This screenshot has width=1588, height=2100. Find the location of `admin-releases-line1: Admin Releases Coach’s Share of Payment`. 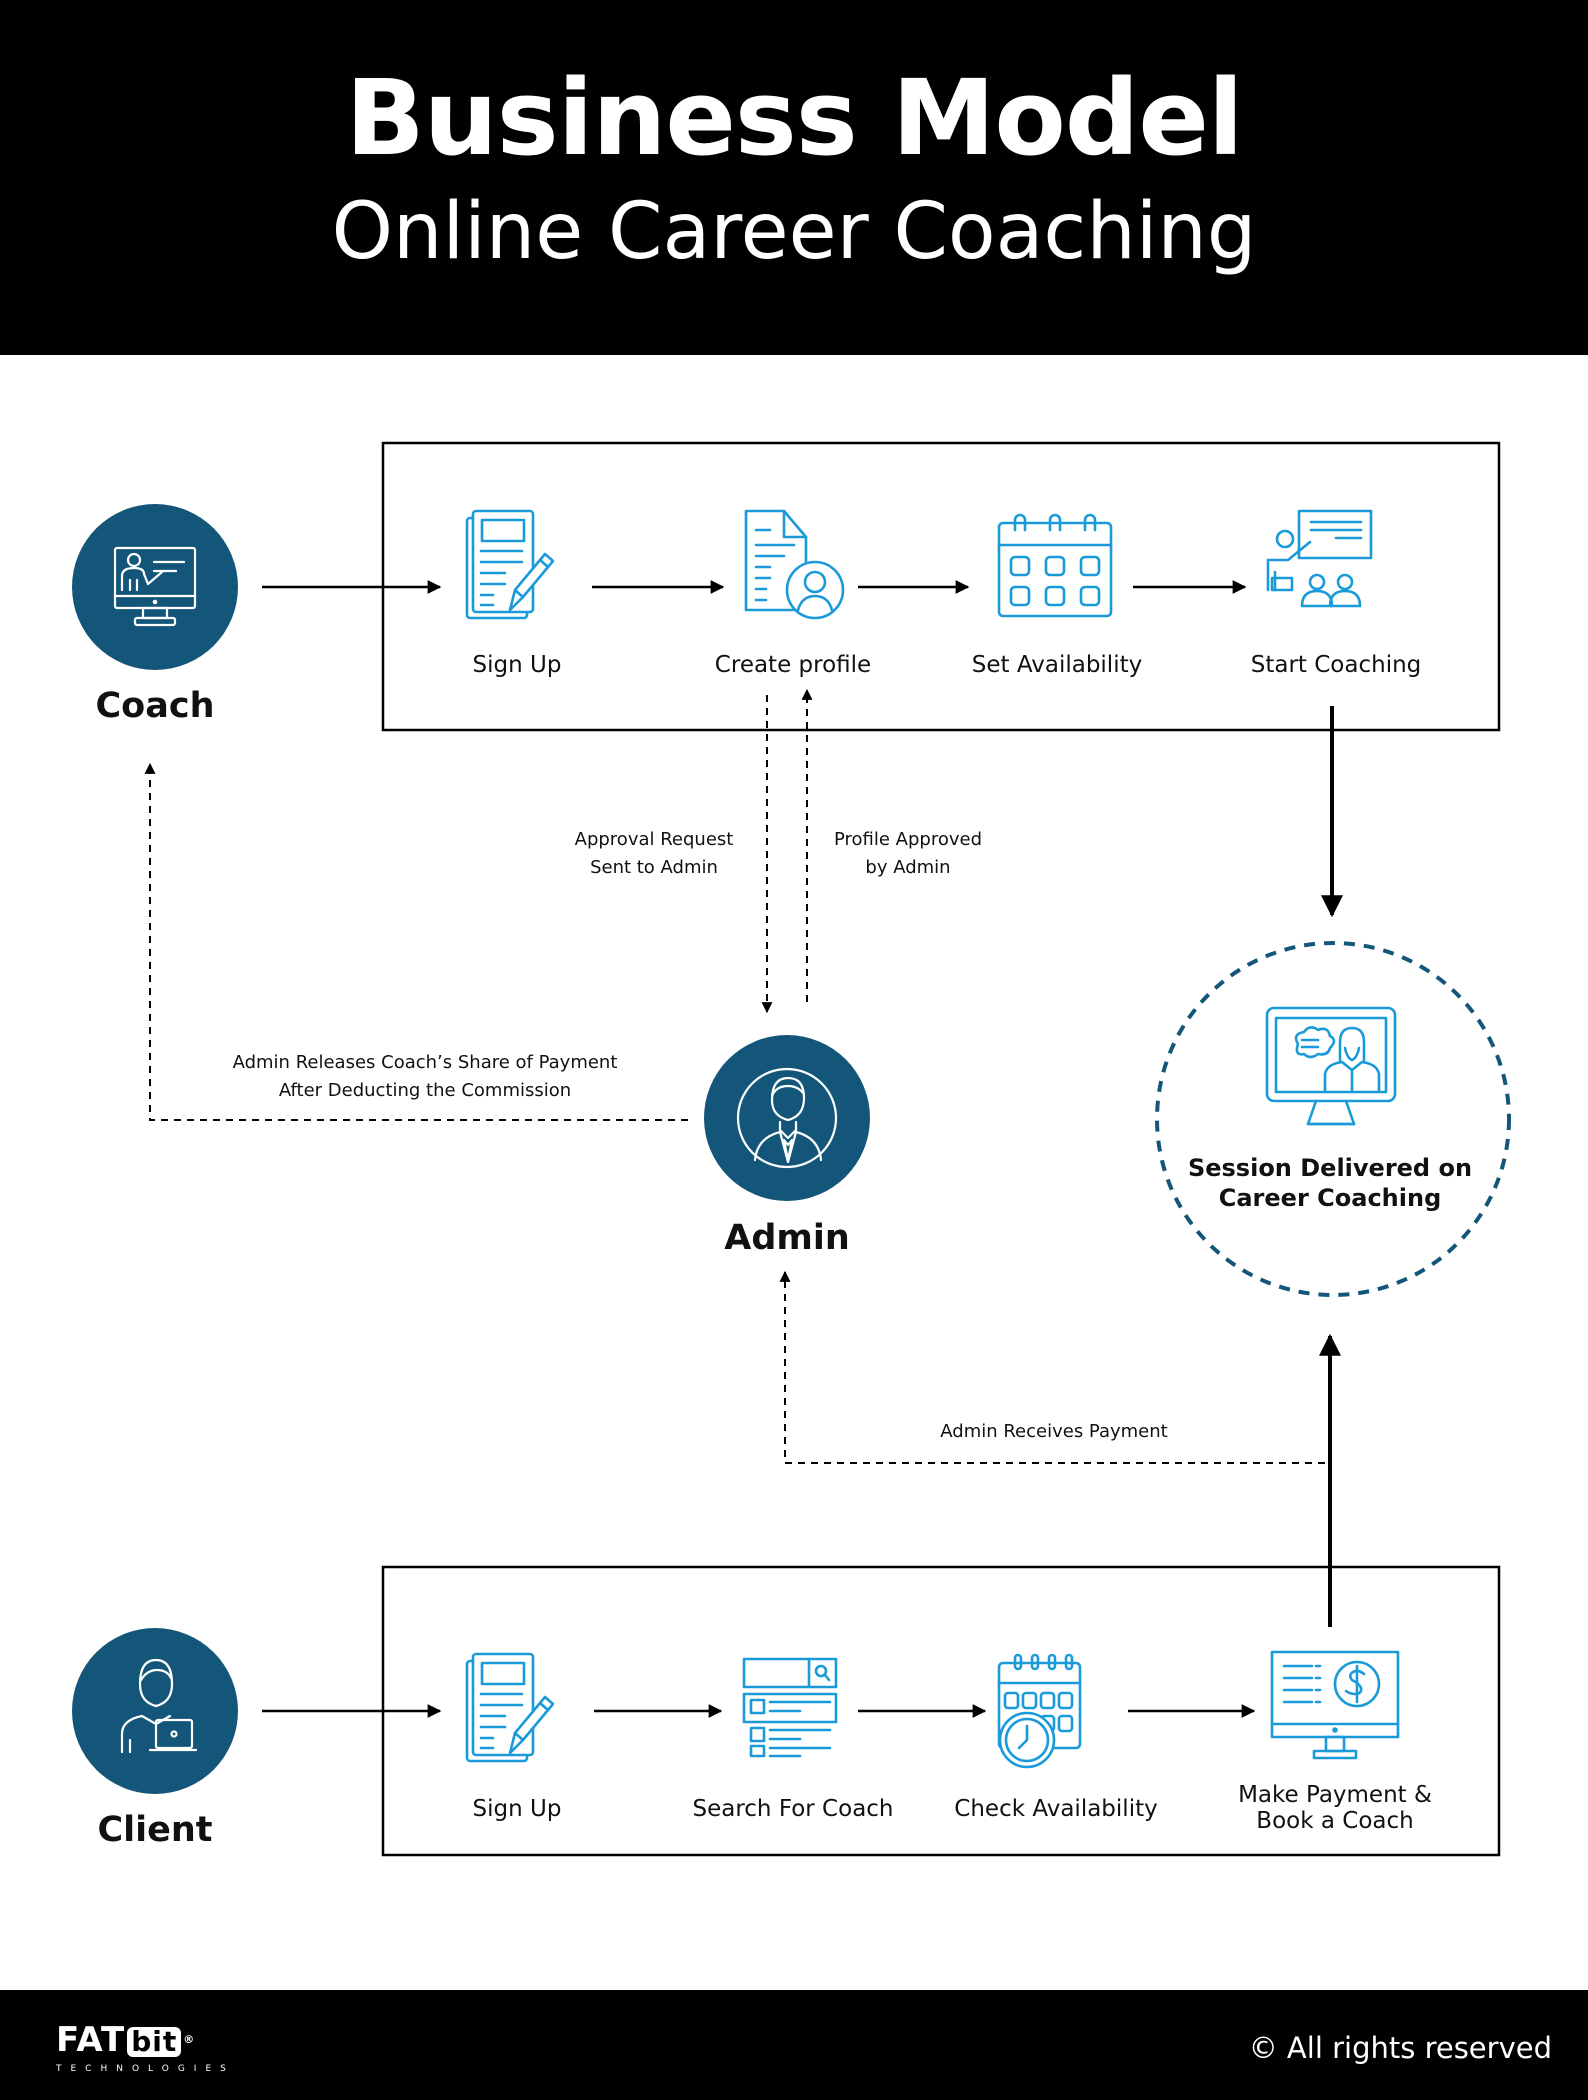

admin-releases-line1: Admin Releases Coach’s Share of Payment is located at coordinates (425, 1062).